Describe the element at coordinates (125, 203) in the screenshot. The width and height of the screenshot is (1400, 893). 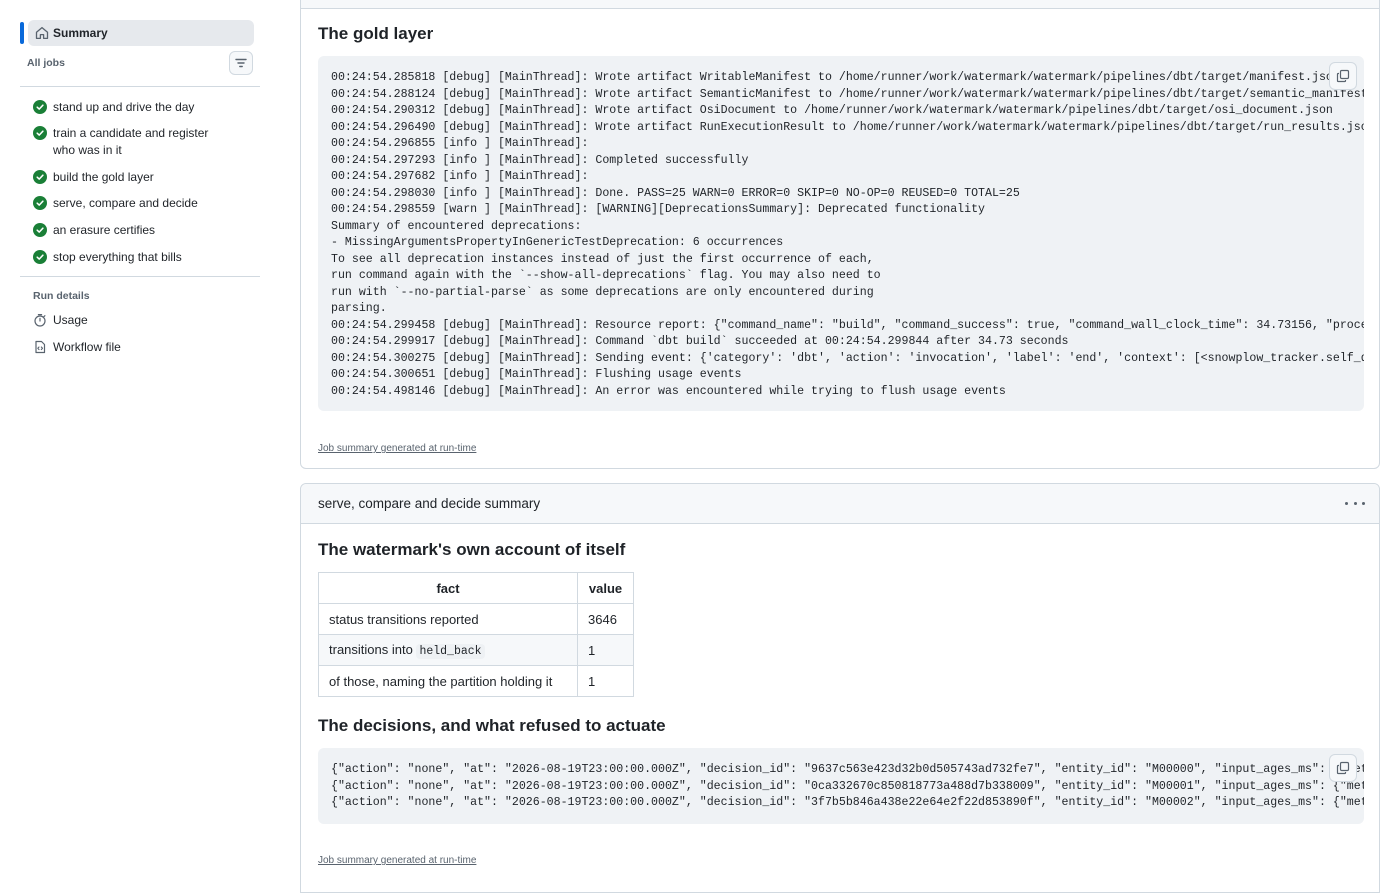
I see `job-label: serve, compare and decide` at that location.